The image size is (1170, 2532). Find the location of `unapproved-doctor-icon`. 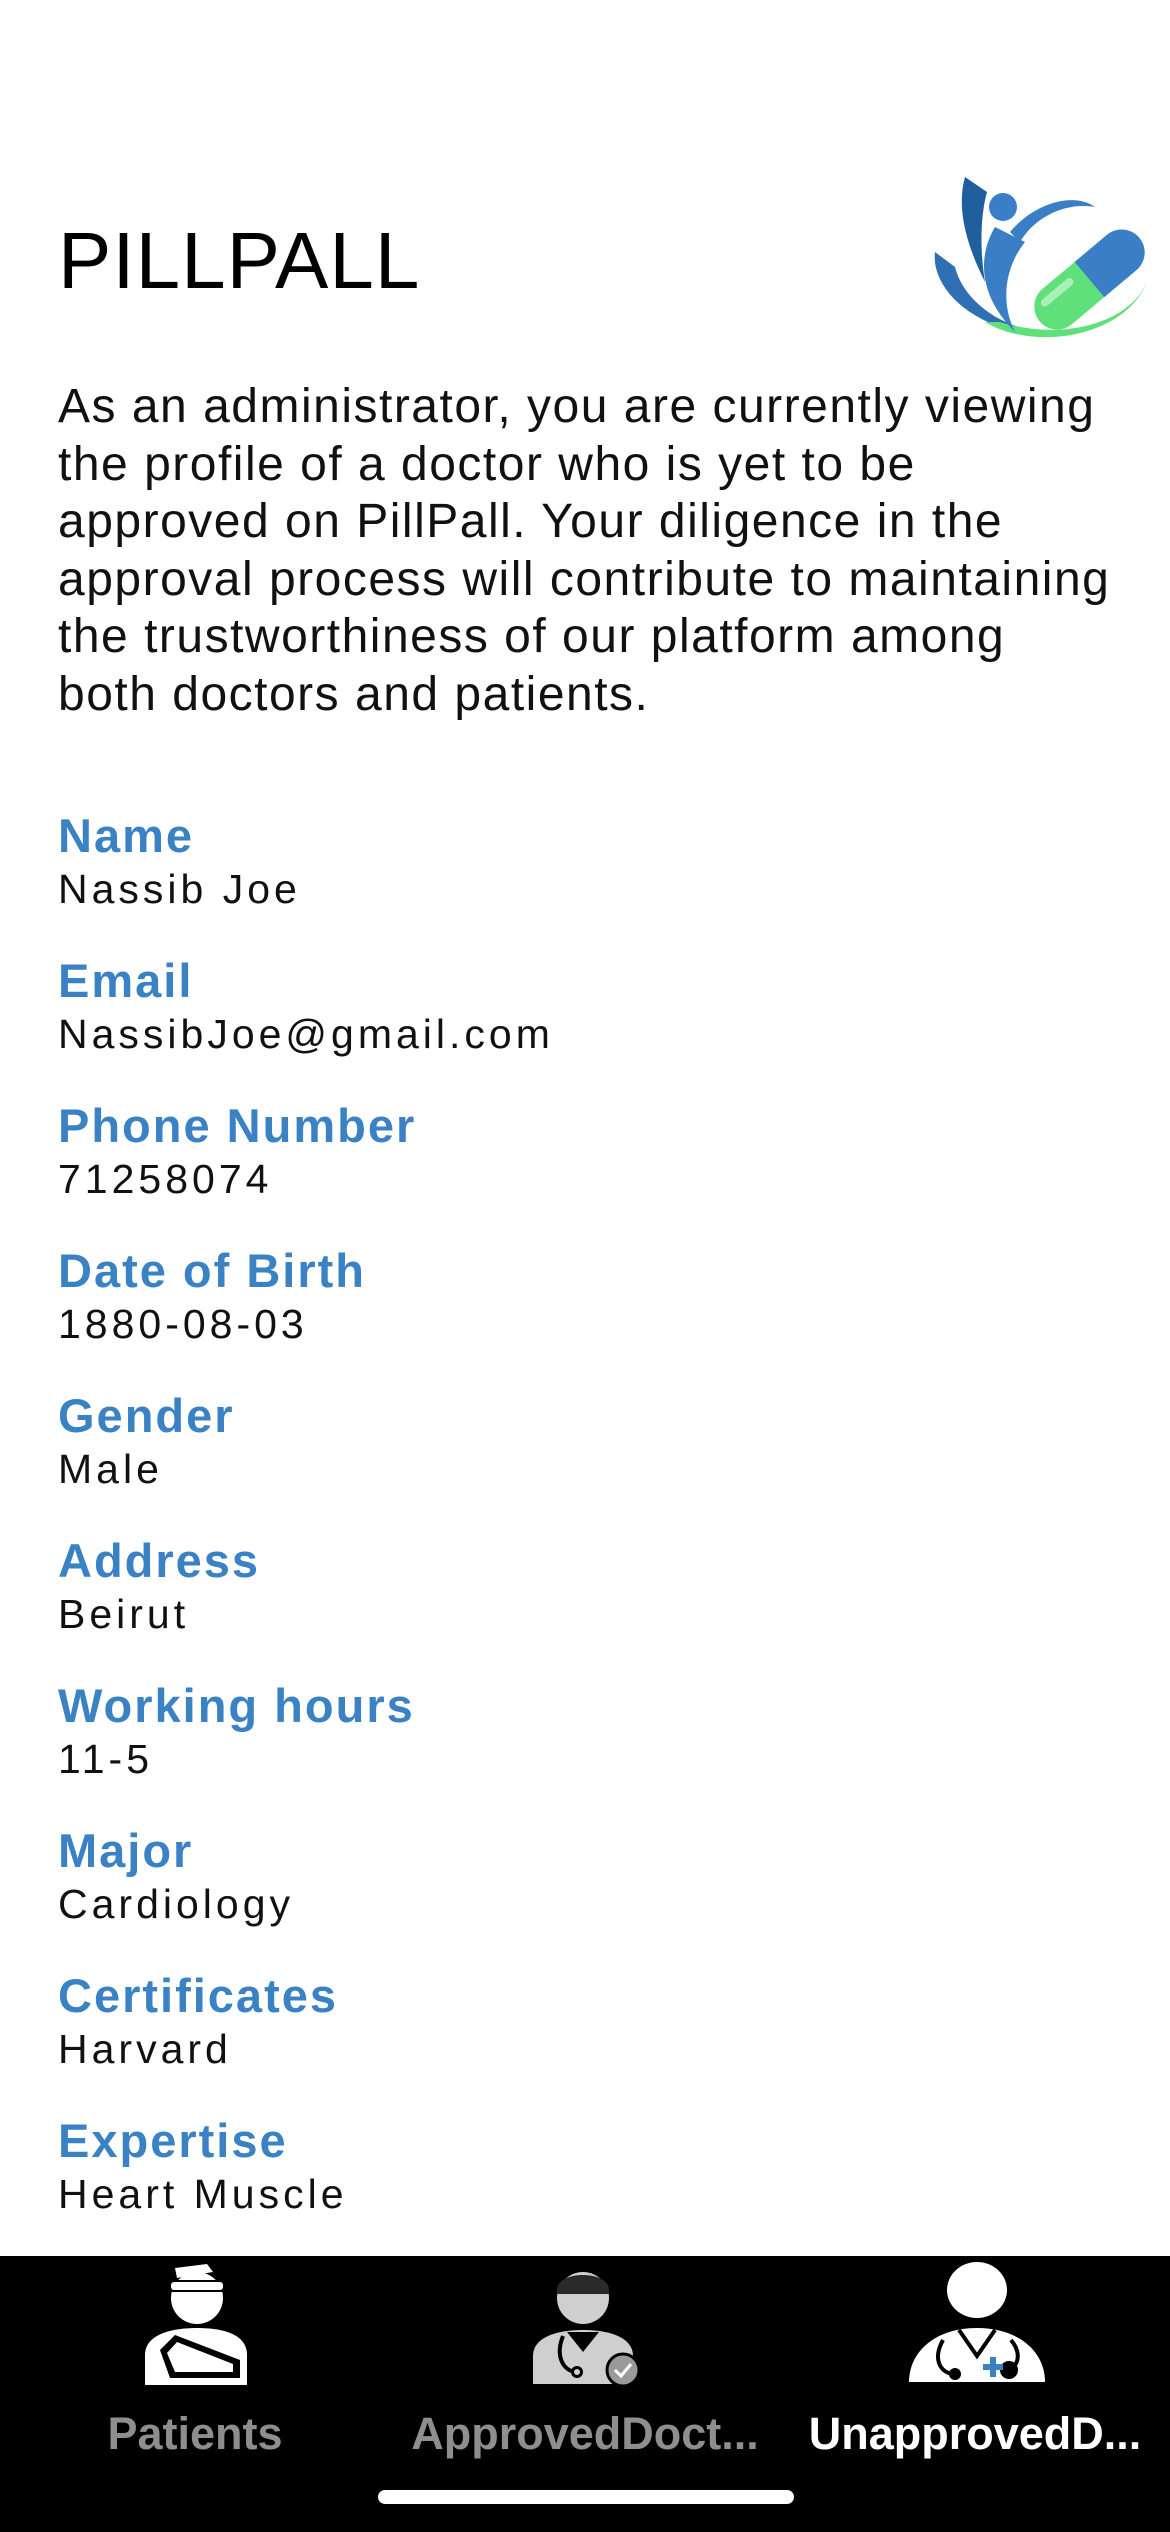

unapproved-doctor-icon is located at coordinates (977, 2322).